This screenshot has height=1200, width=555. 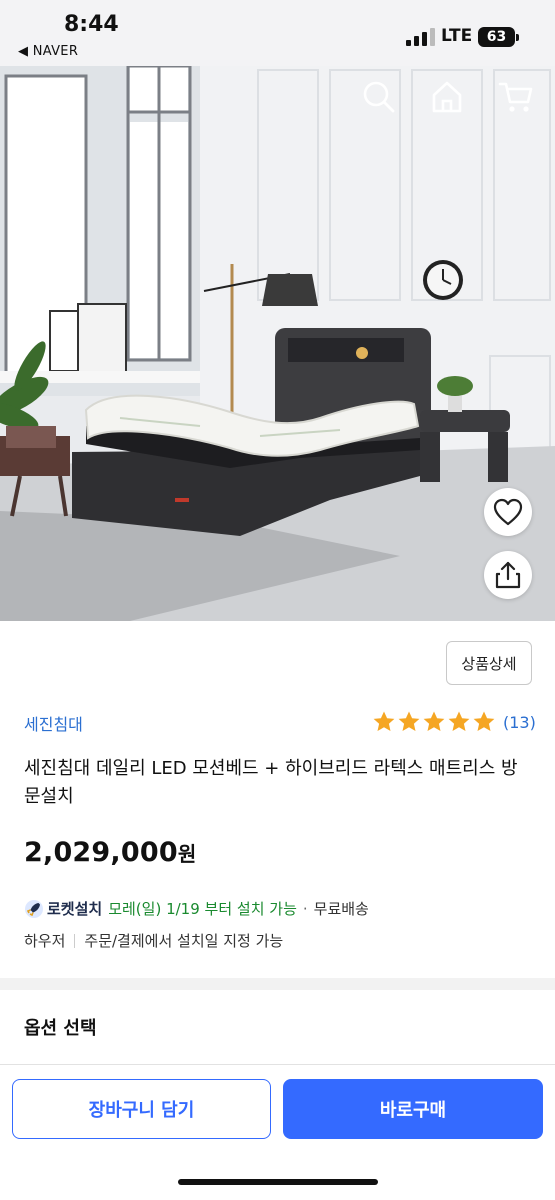 I want to click on cart-icon, so click(x=516, y=97).